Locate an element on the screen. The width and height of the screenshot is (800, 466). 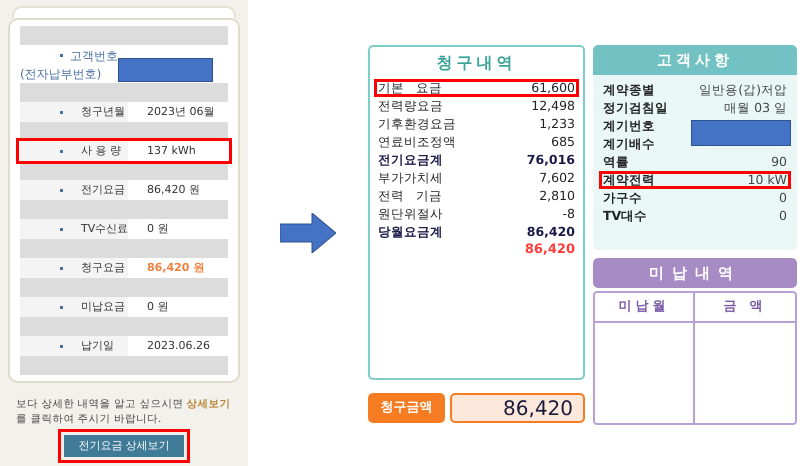
bill-item-value: 1,233 is located at coordinates (557, 123).